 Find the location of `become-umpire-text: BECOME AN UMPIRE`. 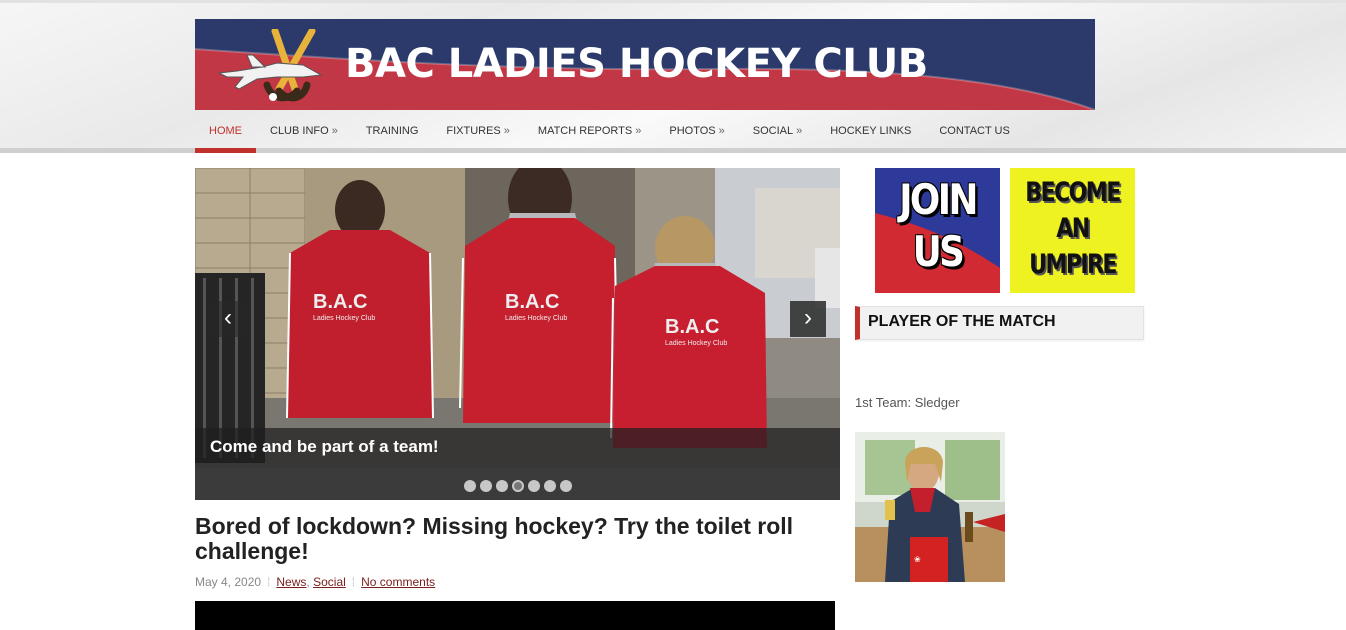

become-umpire-text: BECOME AN UMPIRE is located at coordinates (1072, 229).